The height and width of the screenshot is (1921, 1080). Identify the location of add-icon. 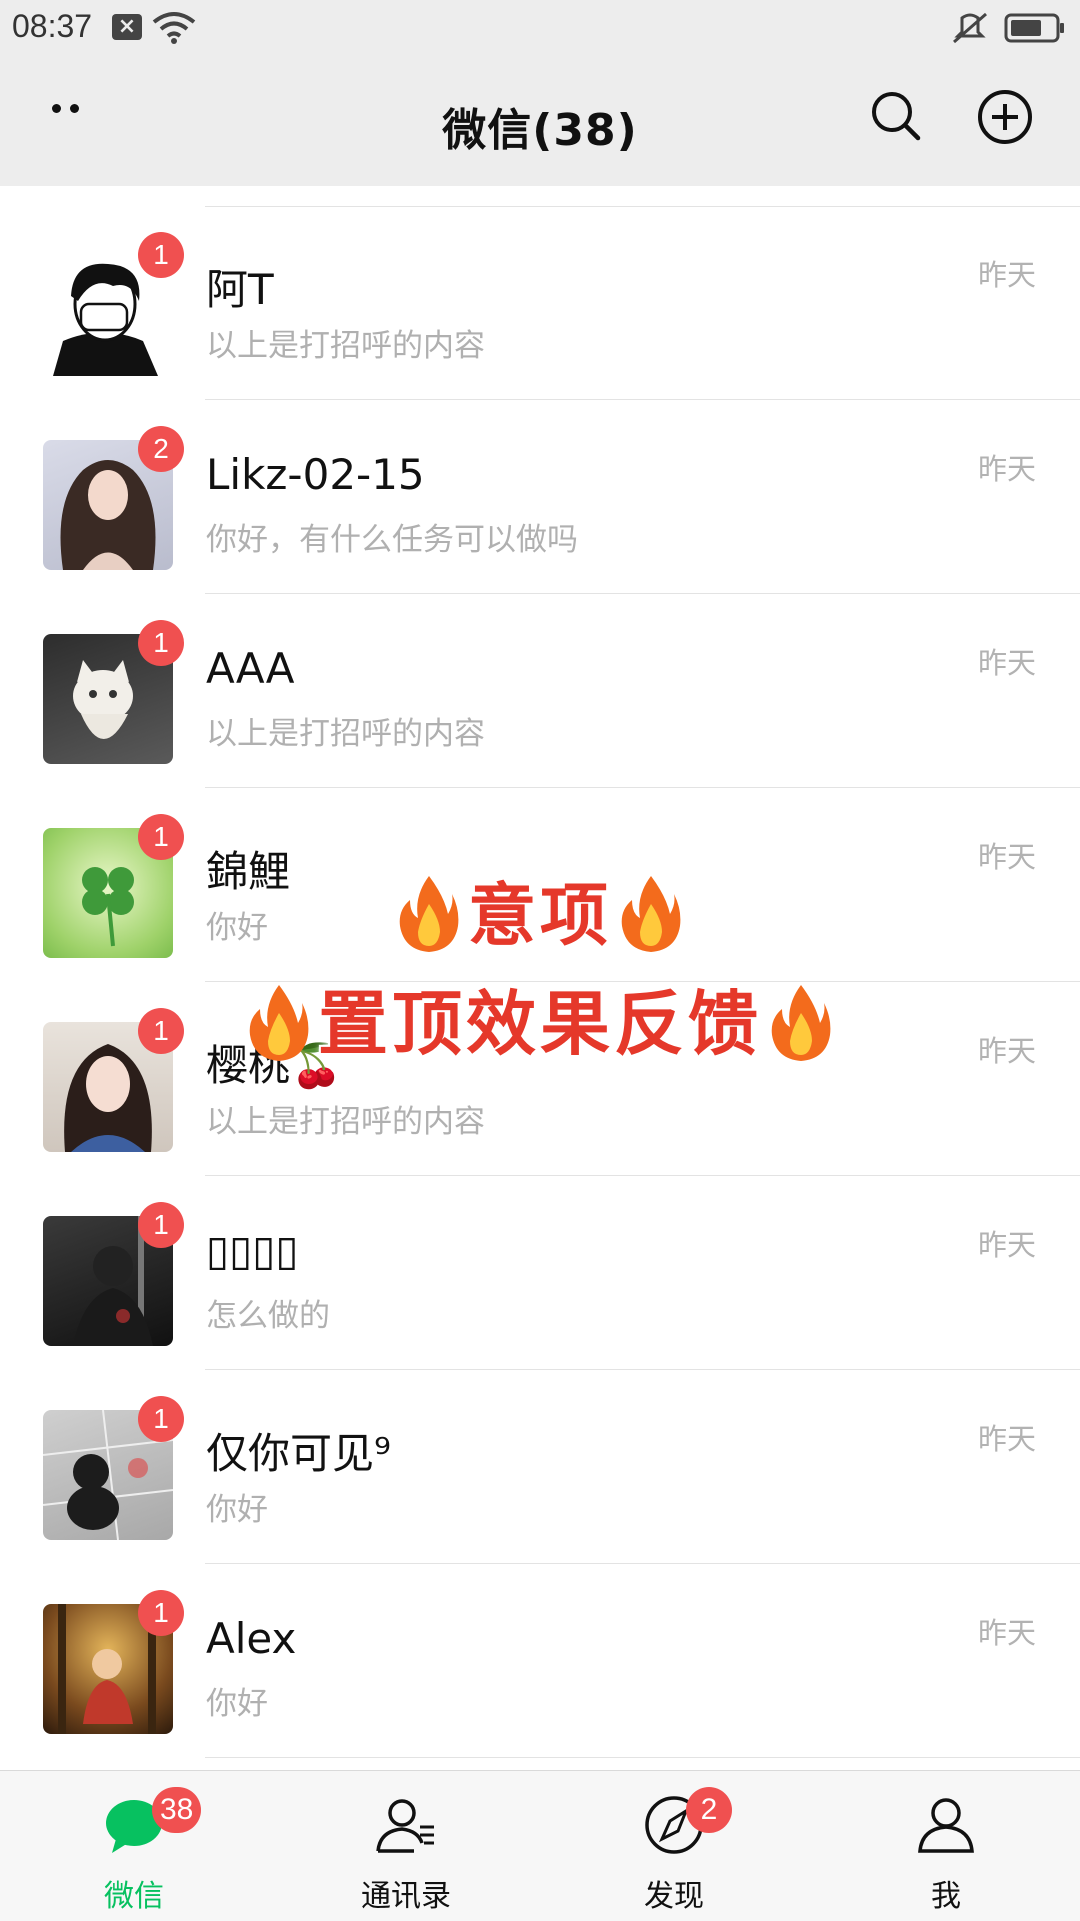
(1005, 117).